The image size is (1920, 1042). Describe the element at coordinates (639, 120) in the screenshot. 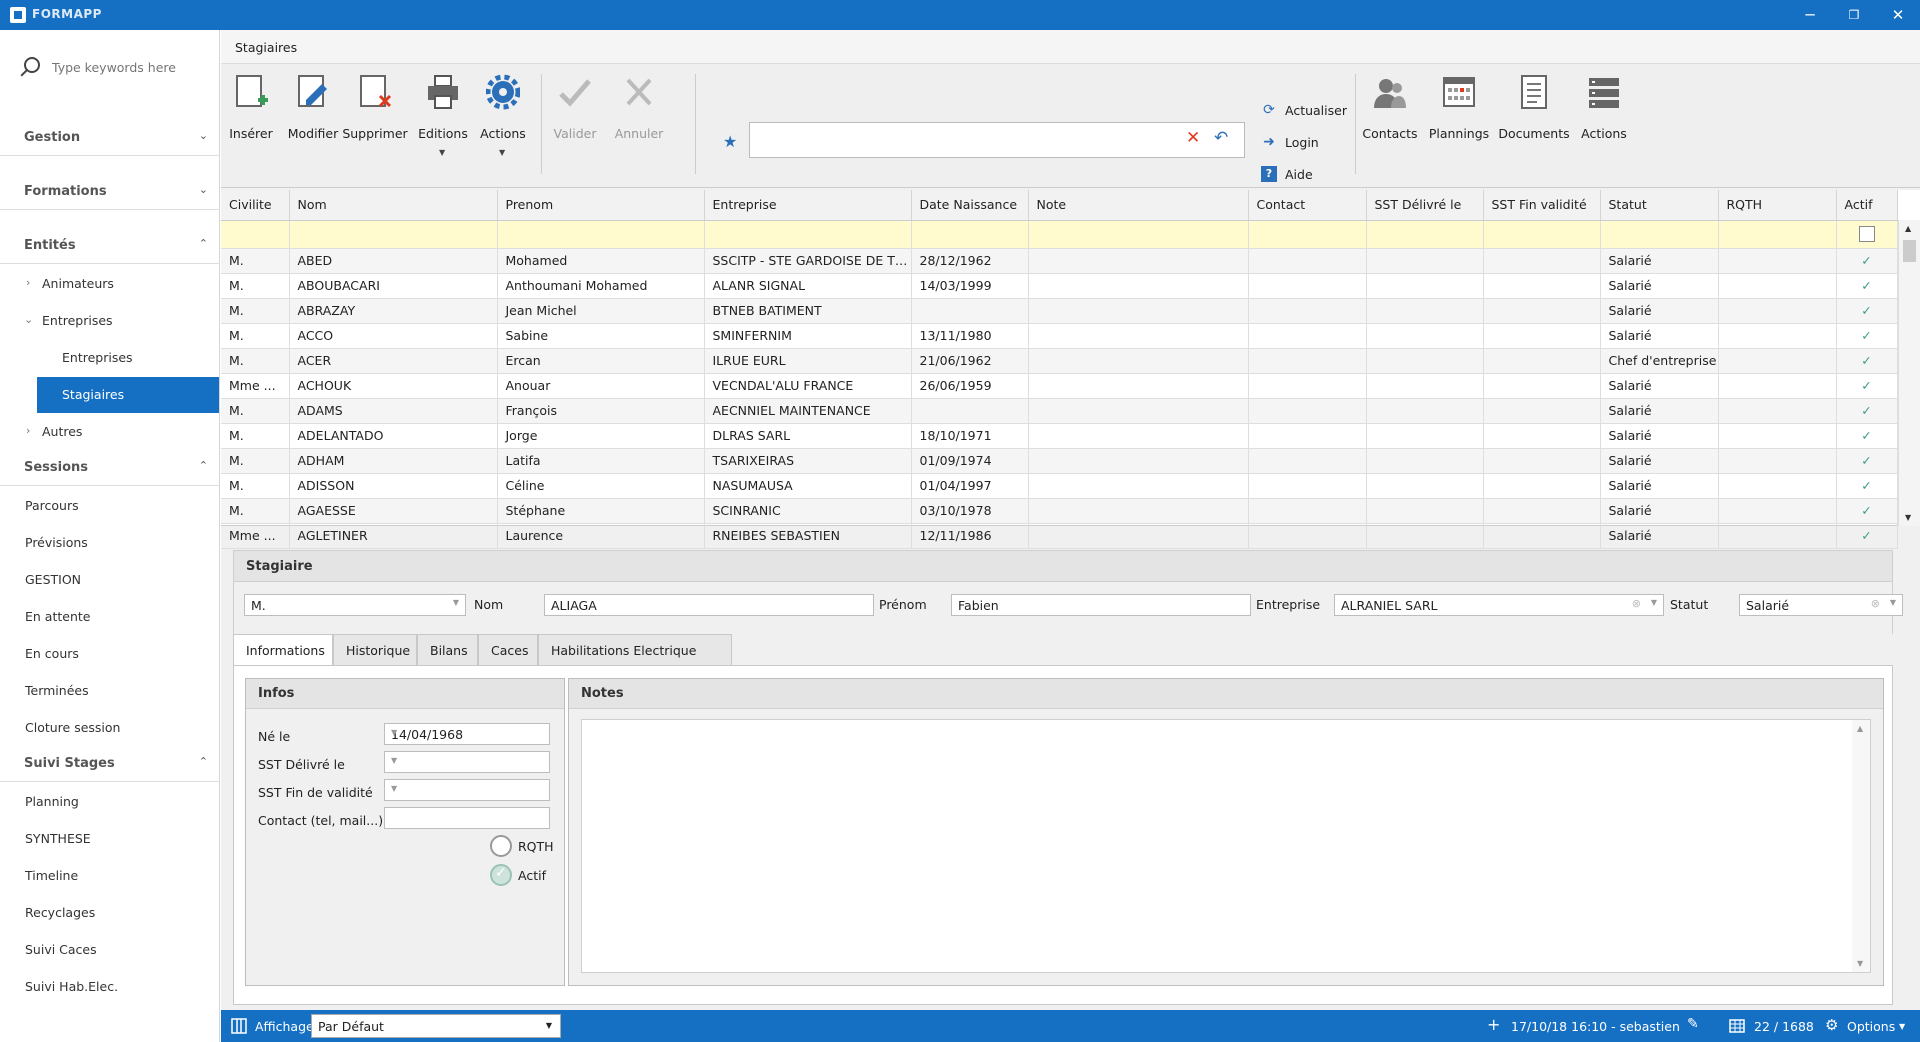

I see `annuler-button: Annuler` at that location.